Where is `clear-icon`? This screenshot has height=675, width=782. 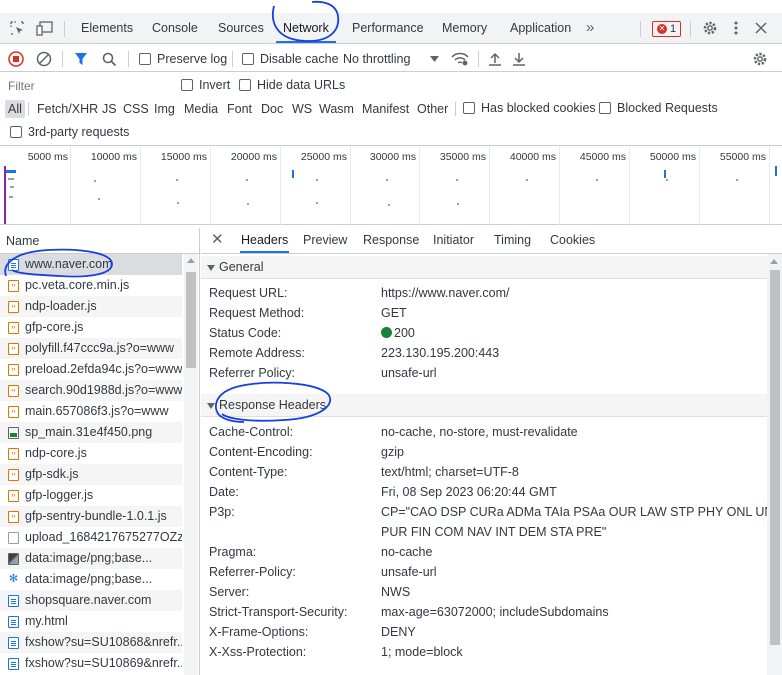 clear-icon is located at coordinates (44, 59).